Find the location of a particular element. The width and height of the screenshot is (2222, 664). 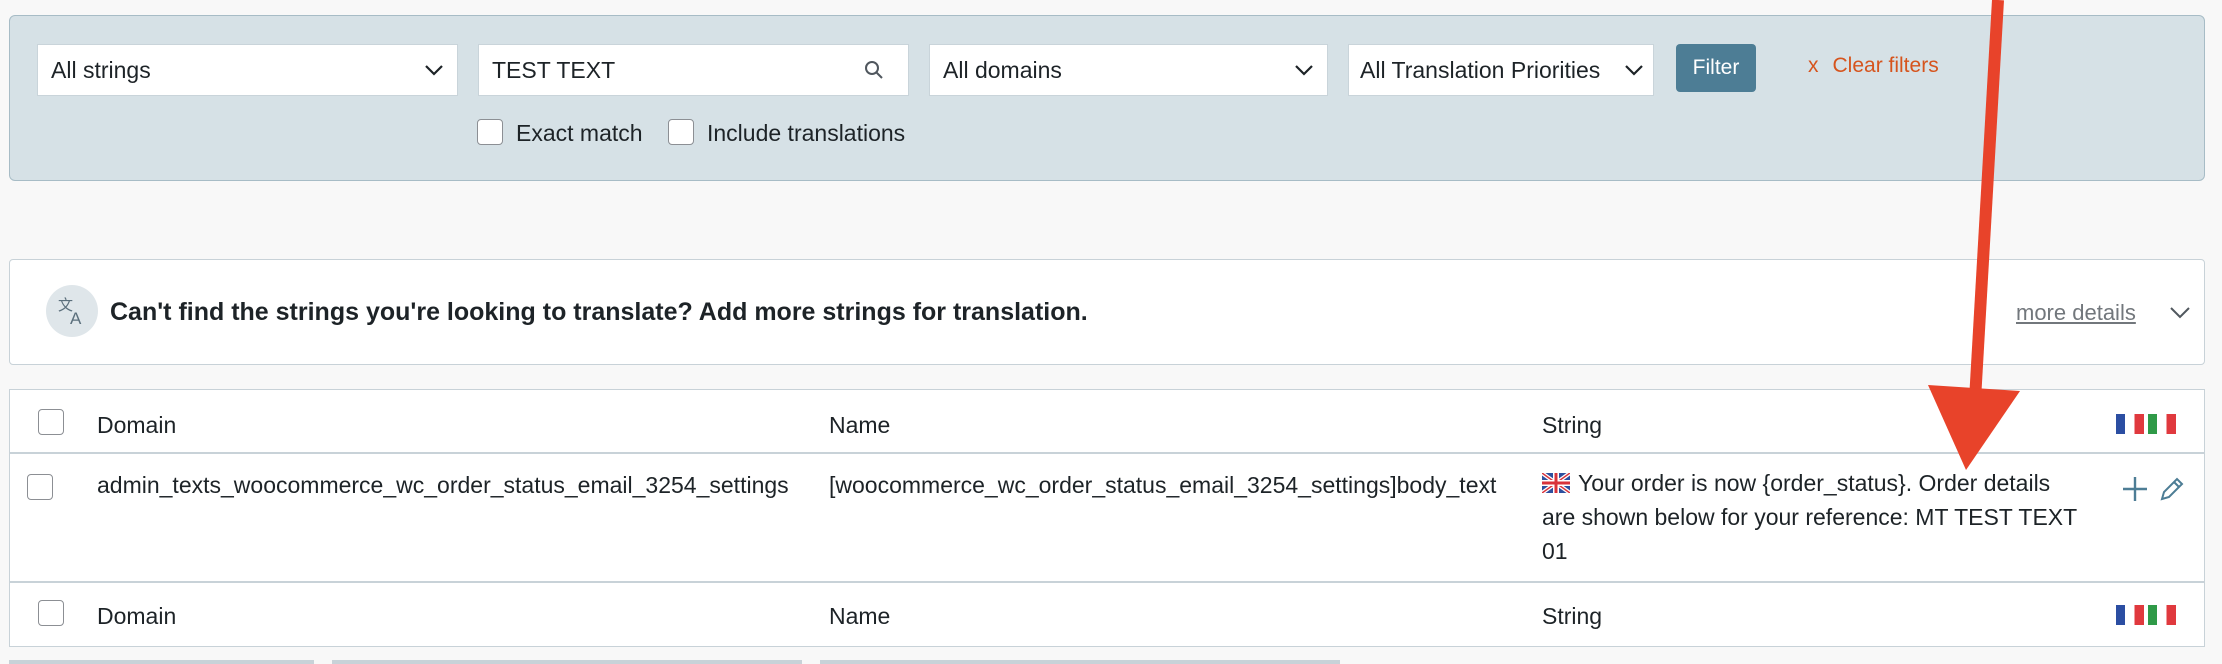

row-divider is located at coordinates (1107, 582).